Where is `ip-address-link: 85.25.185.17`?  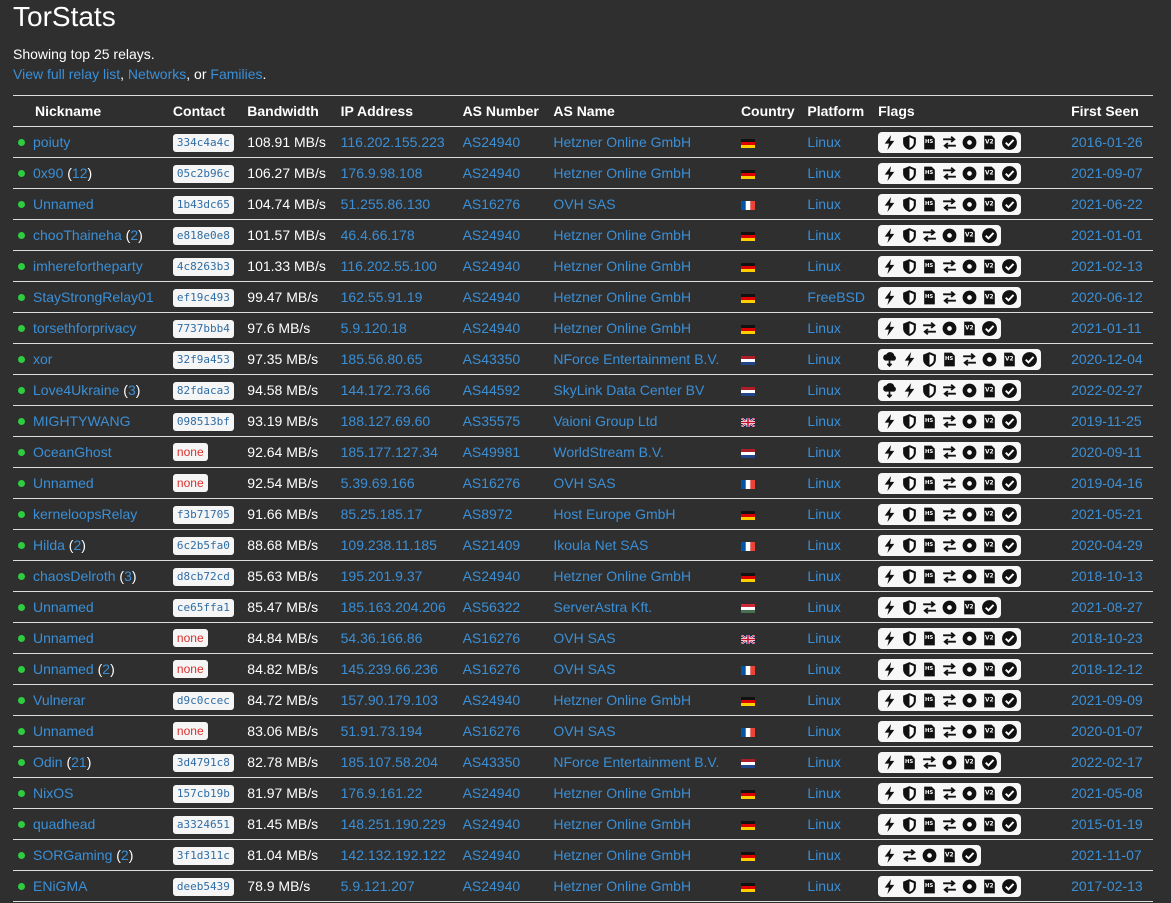 ip-address-link: 85.25.185.17 is located at coordinates (382, 514).